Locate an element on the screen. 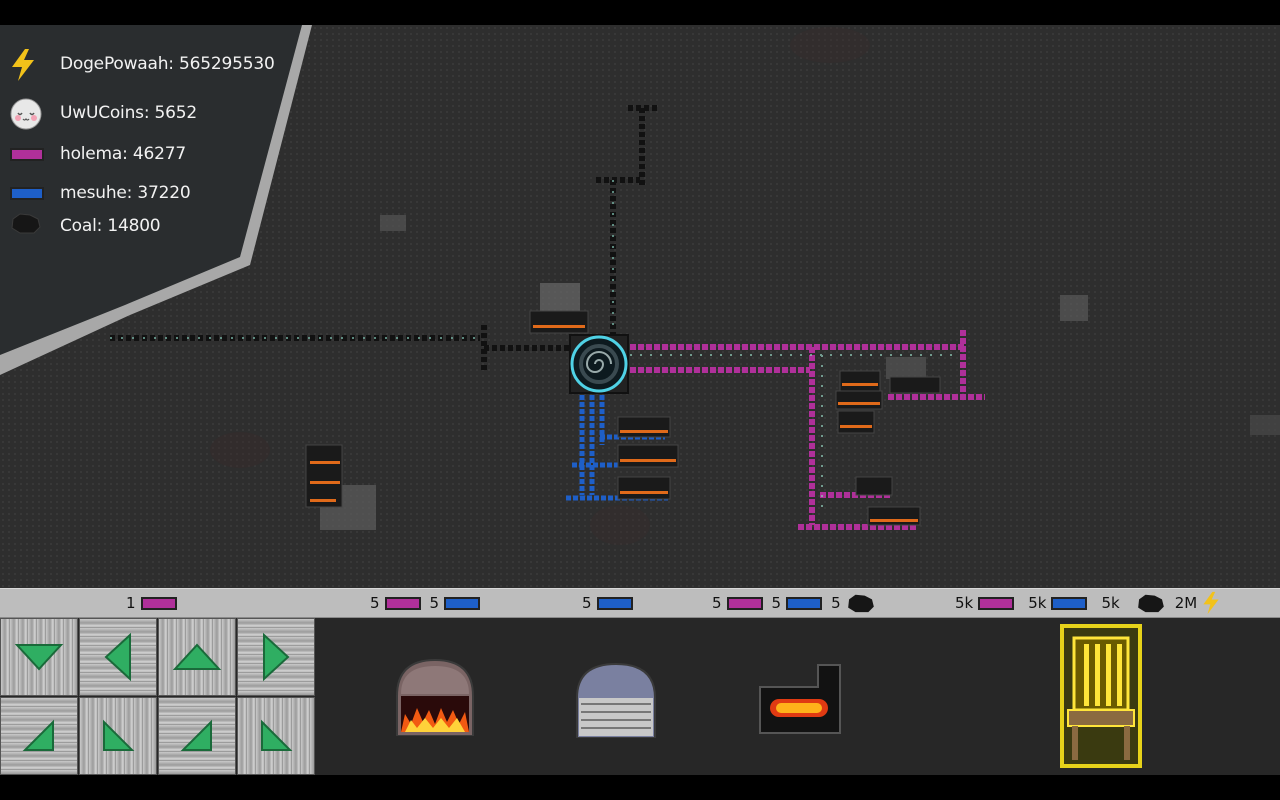 This screenshot has height=800, width=1280. cost-chair: 5k 5k 5k 2M is located at coordinates (1087, 603).